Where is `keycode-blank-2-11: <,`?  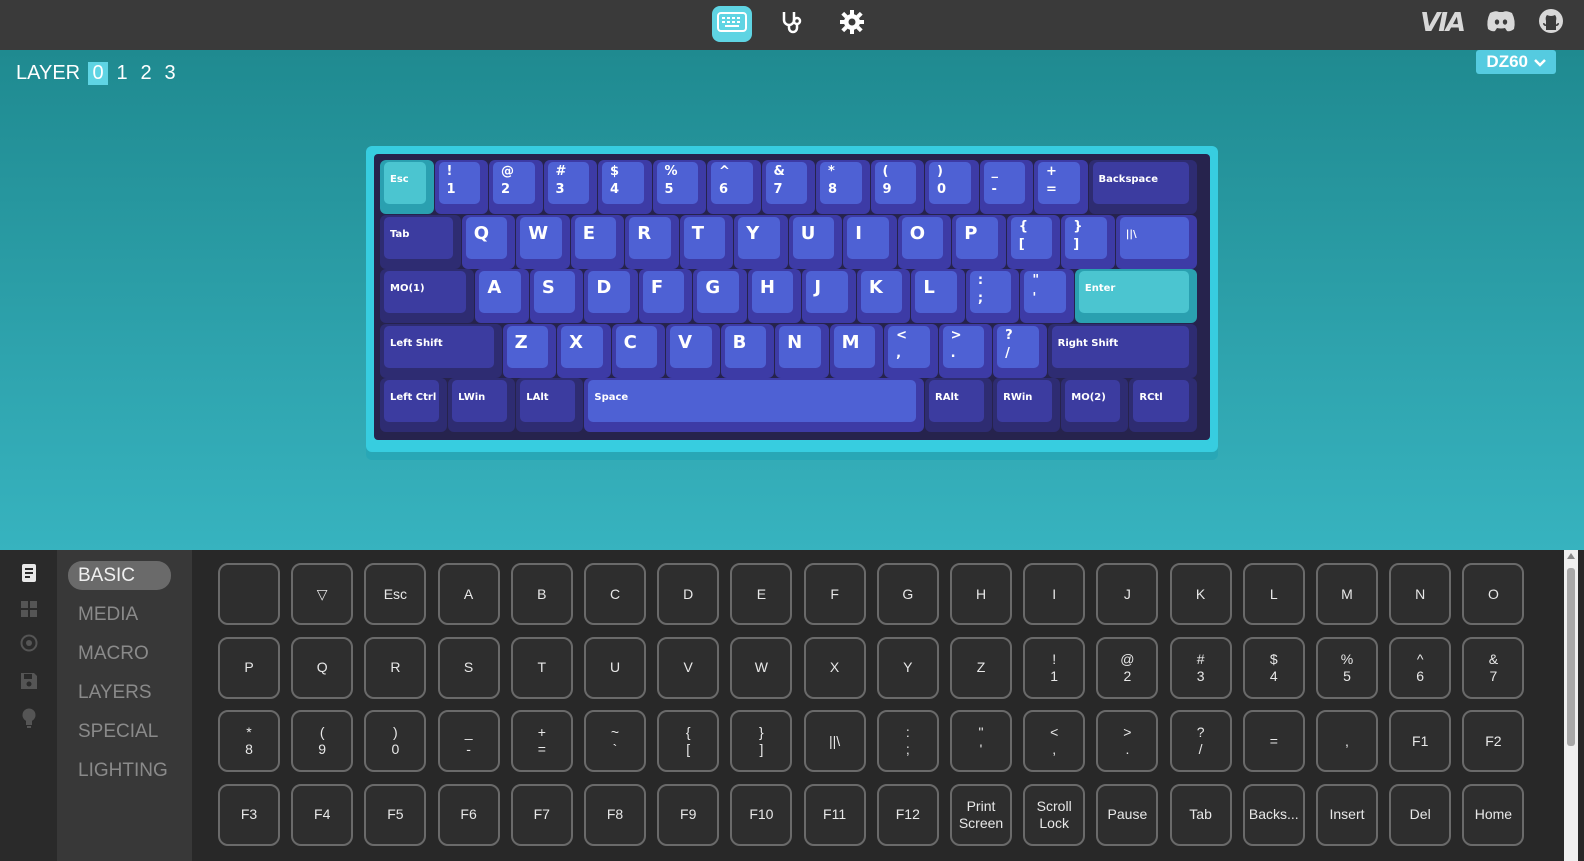 keycode-blank-2-11: <, is located at coordinates (1054, 741).